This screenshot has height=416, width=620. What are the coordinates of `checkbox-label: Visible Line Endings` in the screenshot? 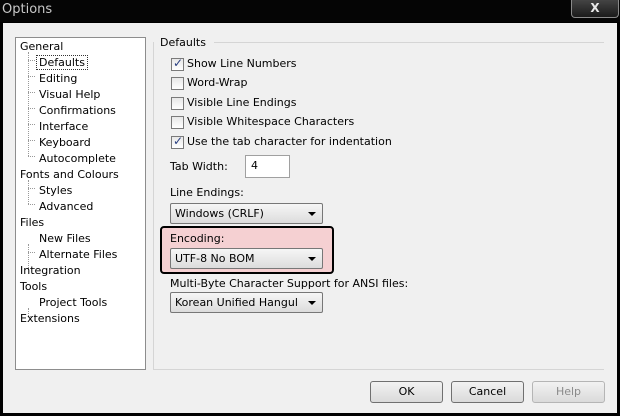 It's located at (242, 102).